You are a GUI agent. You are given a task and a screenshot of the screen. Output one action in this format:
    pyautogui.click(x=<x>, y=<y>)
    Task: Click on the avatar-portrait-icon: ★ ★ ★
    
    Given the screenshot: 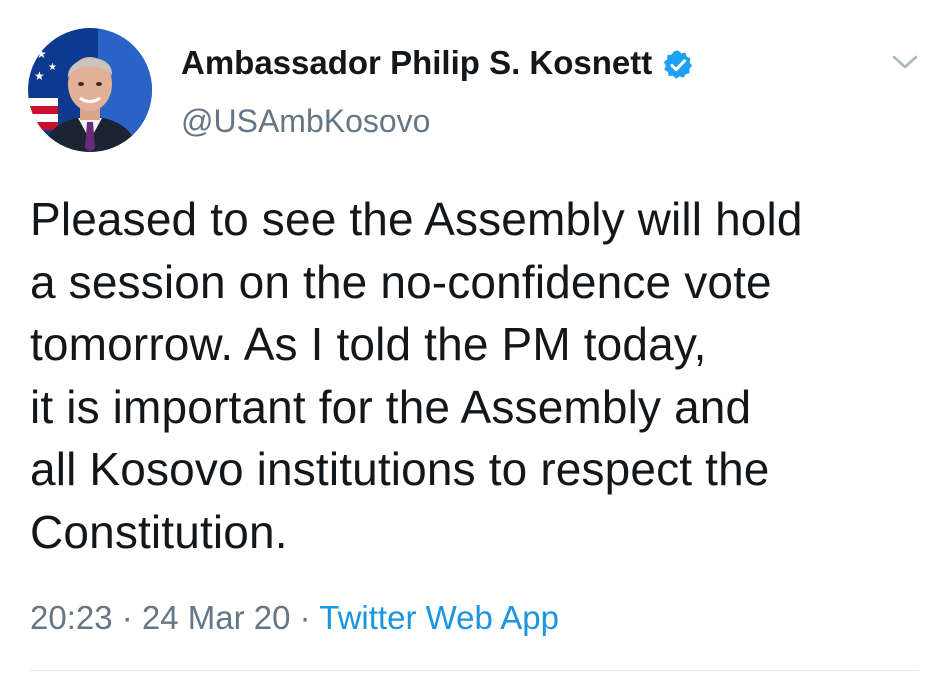 What is the action you would take?
    pyautogui.click(x=90, y=90)
    